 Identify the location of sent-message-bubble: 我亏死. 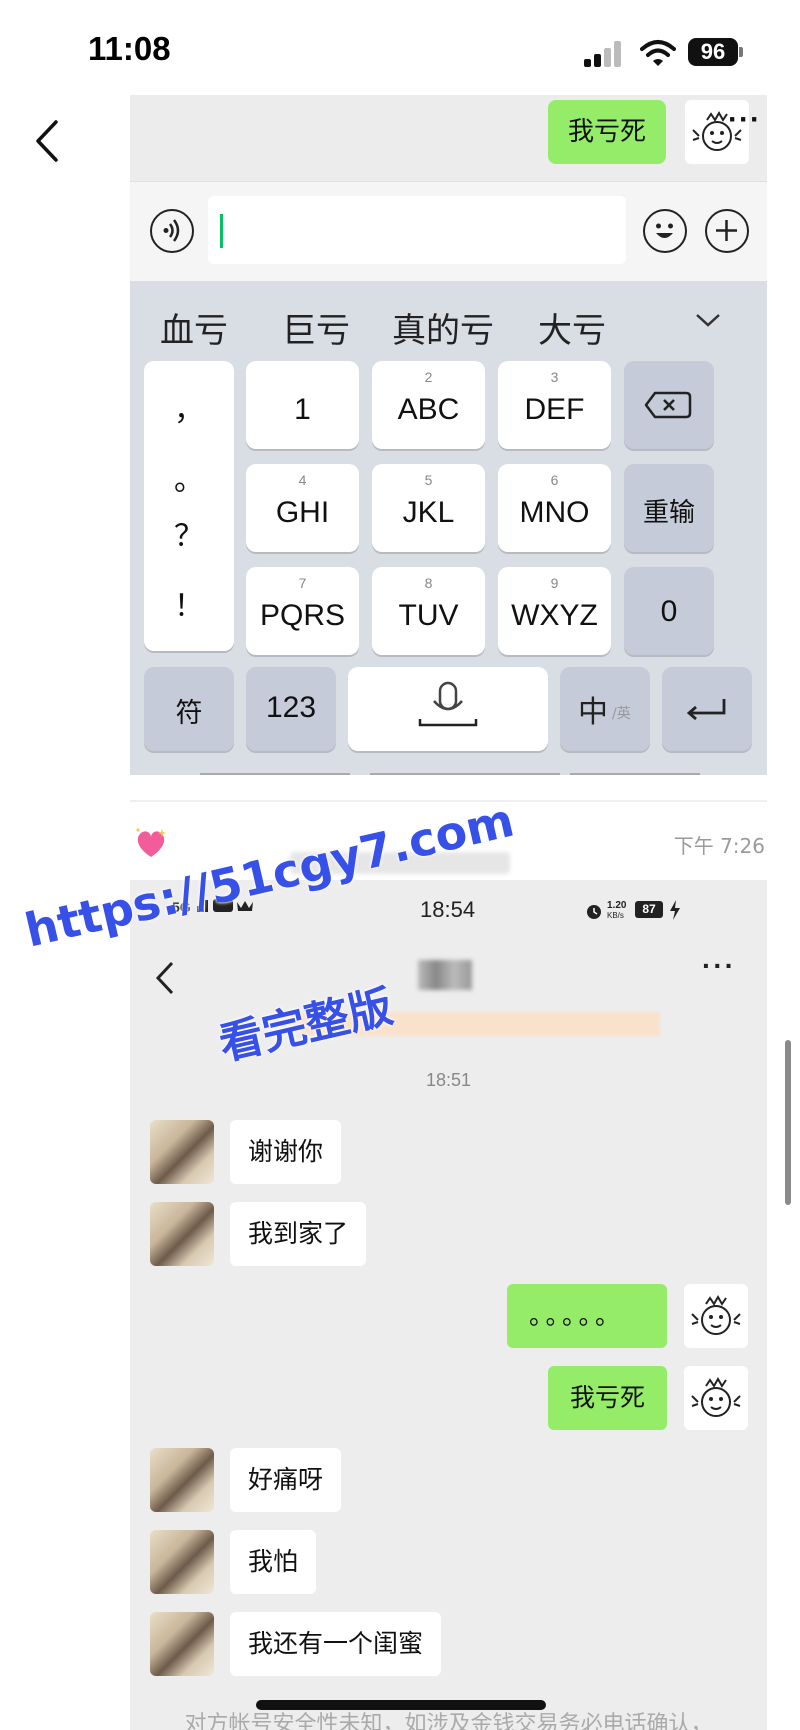
(607, 132).